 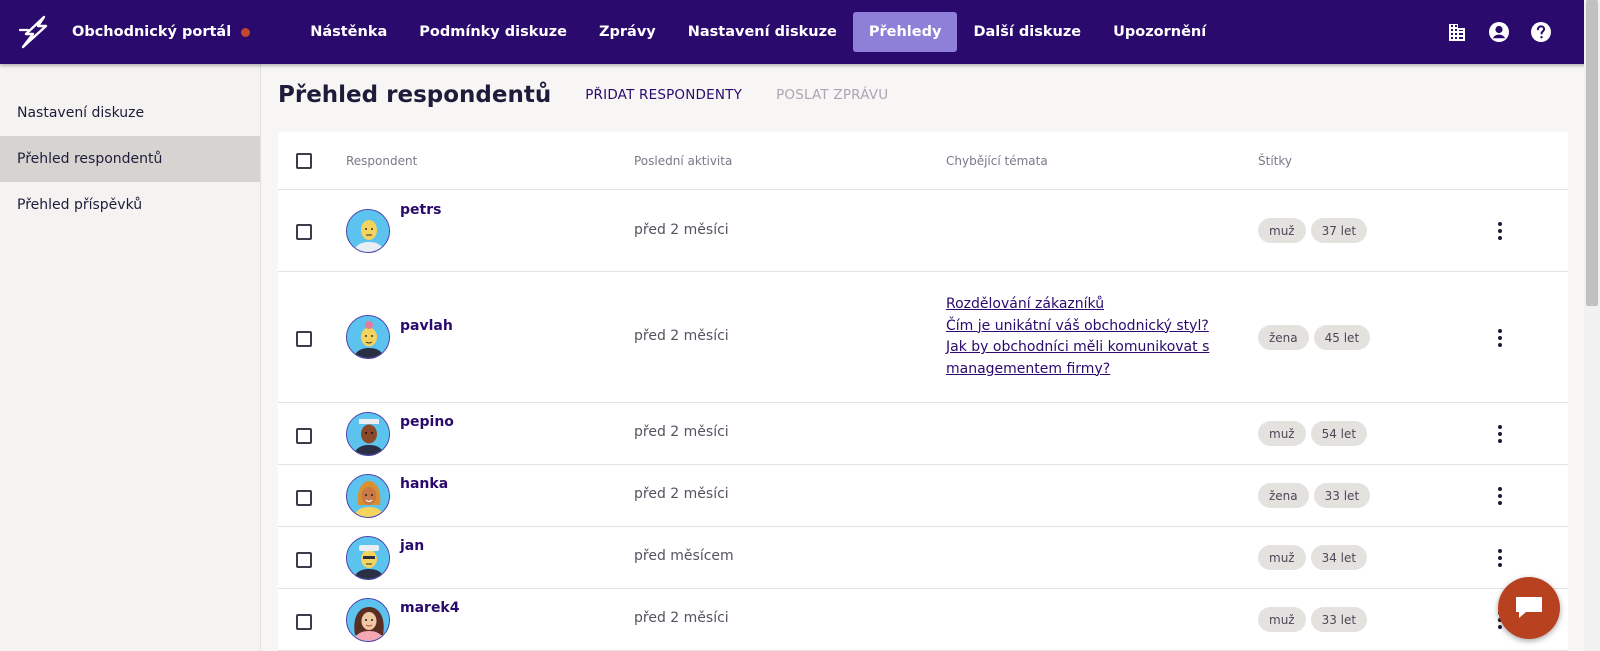 I want to click on select-all-checkbox, so click(x=304, y=161).